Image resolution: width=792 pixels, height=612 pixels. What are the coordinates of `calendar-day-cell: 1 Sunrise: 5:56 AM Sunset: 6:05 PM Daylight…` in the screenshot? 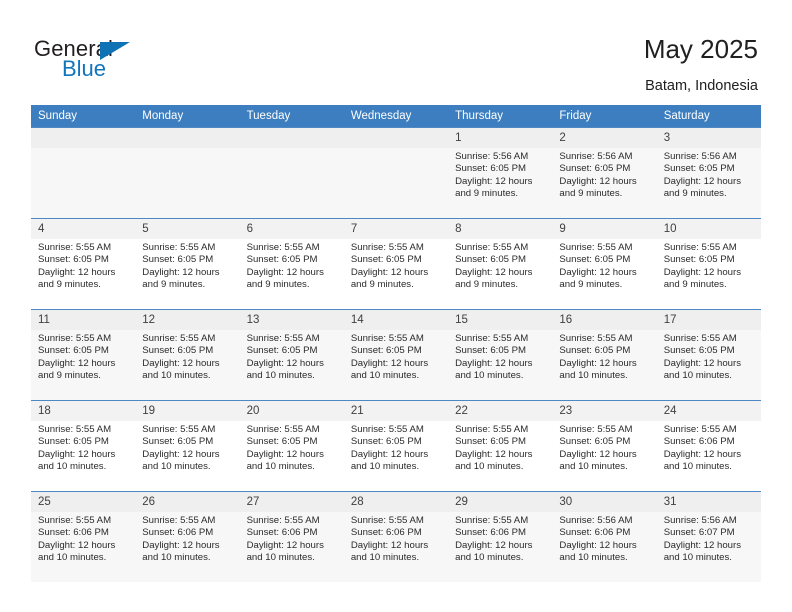 It's located at (500, 173).